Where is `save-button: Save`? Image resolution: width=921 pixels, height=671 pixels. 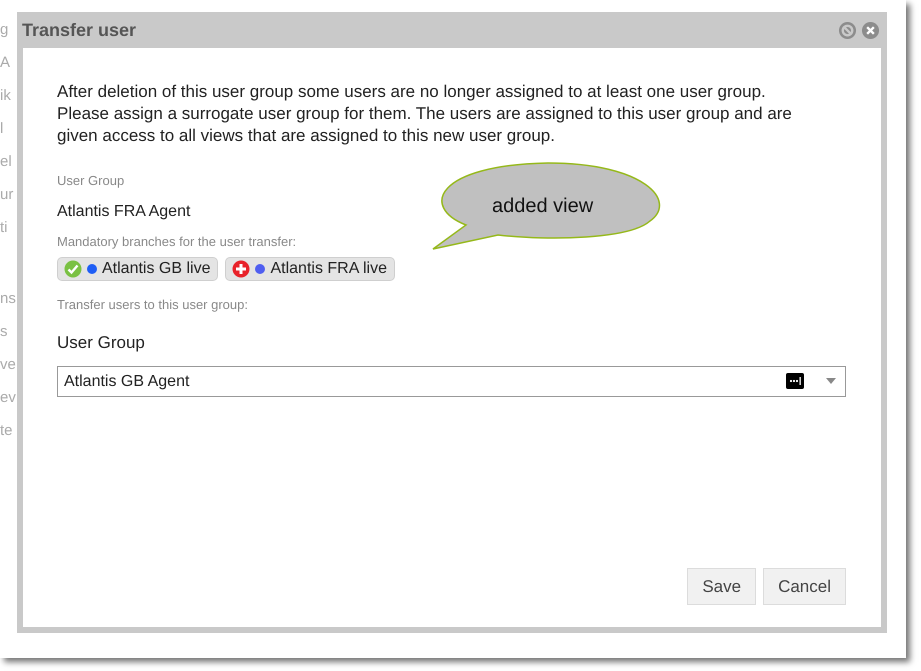 save-button: Save is located at coordinates (721, 586).